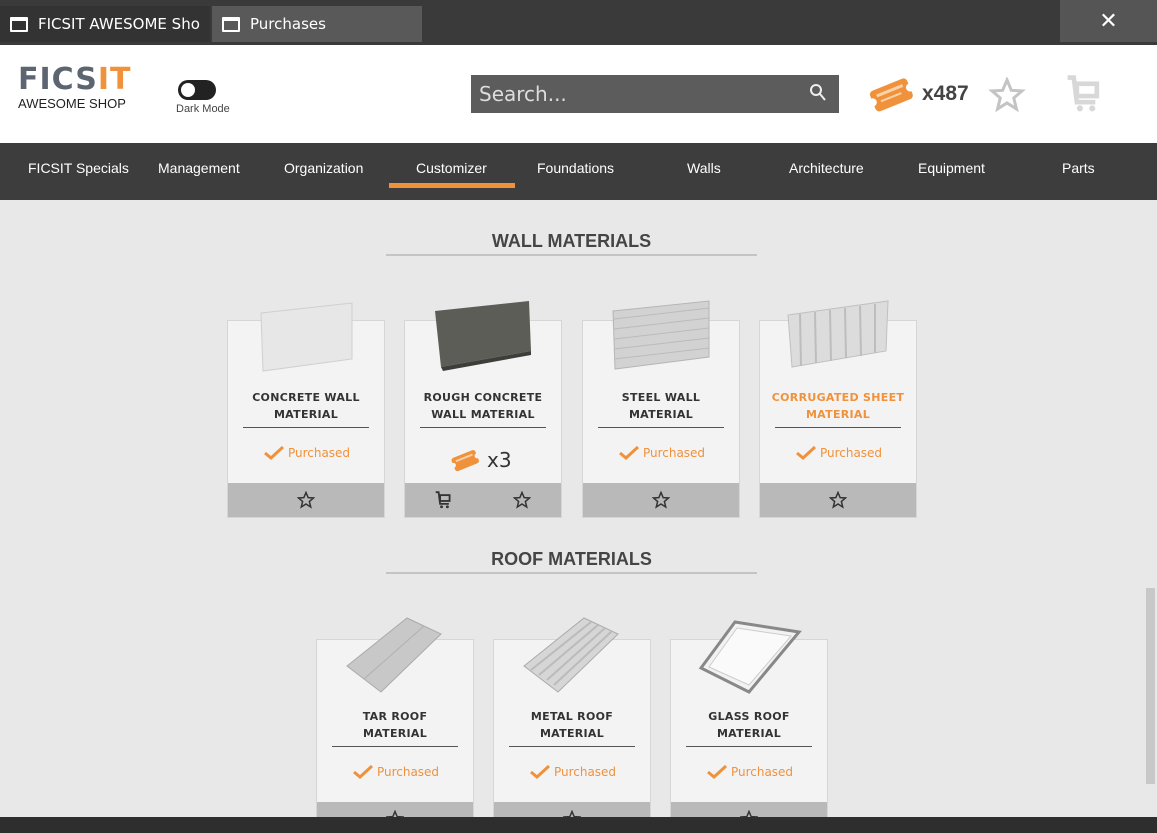  What do you see at coordinates (661, 335) in the screenshot?
I see `steel-wall-image` at bounding box center [661, 335].